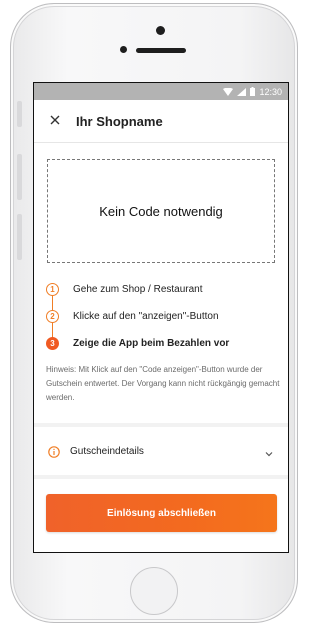 This screenshot has width=320, height=626. Describe the element at coordinates (151, 343) in the screenshot. I see `step-text: Zeige die App beim Bezahlen vor` at that location.